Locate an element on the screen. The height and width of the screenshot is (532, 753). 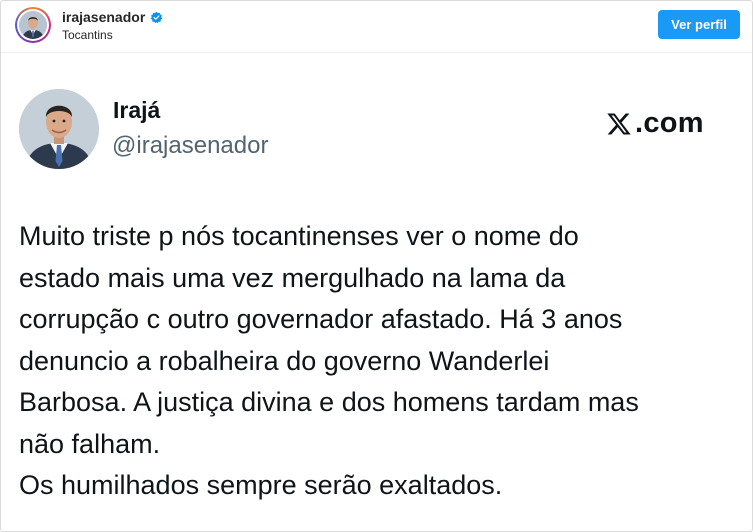
post-header: irajasenador Tocantins Ver perfil is located at coordinates (376, 27).